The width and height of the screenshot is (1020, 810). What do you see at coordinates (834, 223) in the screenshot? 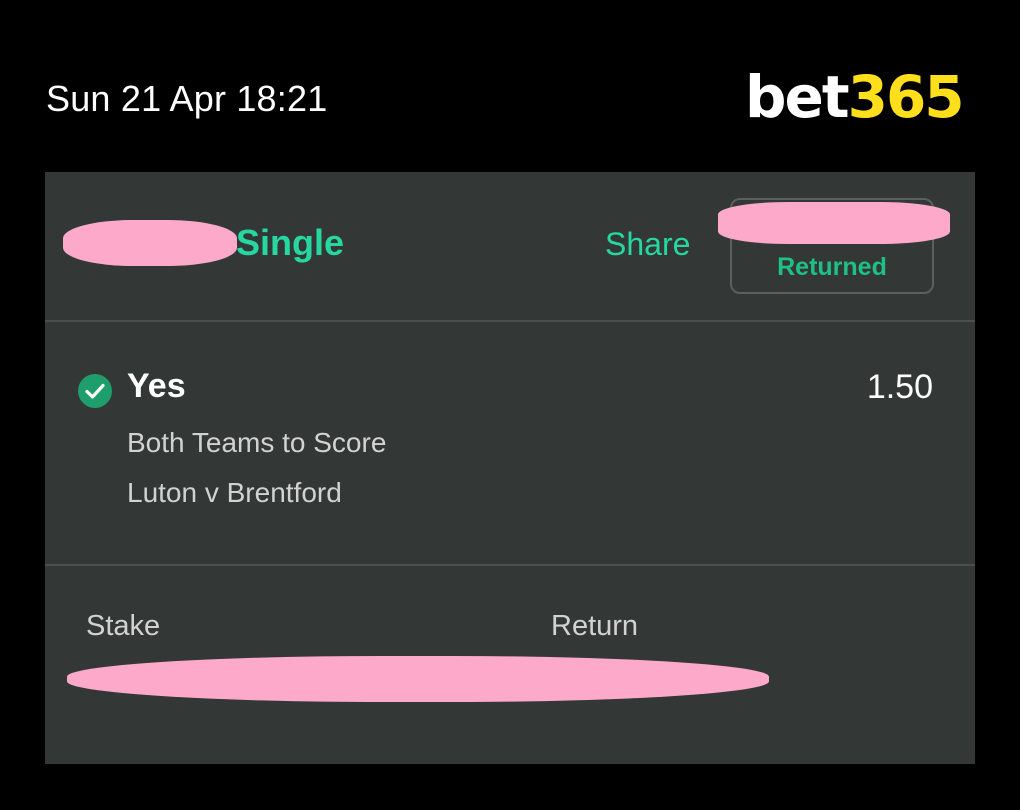
I see `redaction-returned-amount` at bounding box center [834, 223].